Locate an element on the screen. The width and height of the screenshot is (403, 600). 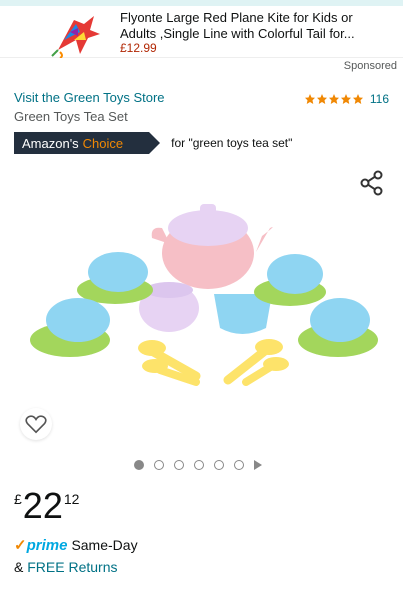
share-icon is located at coordinates (372, 183).